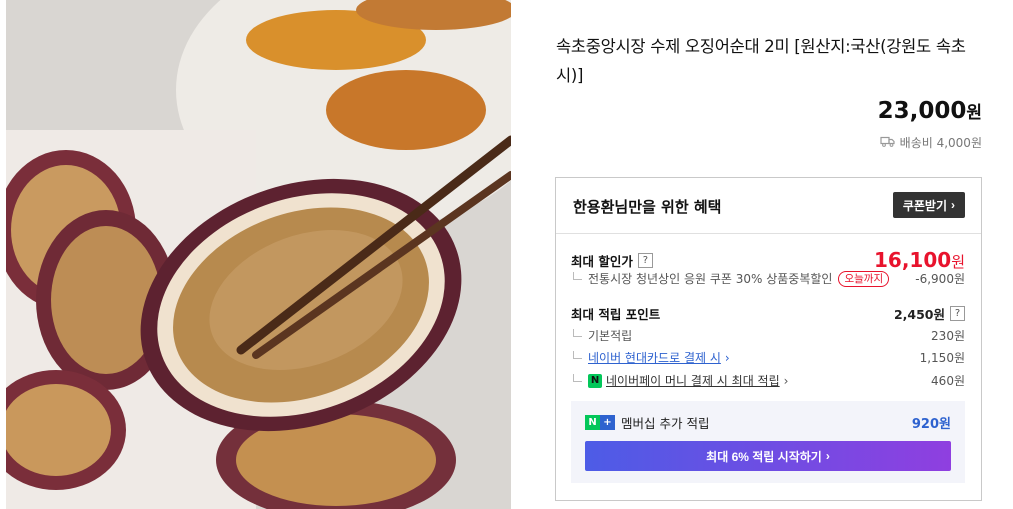 The height and width of the screenshot is (509, 1013). Describe the element at coordinates (922, 111) in the screenshot. I see `price-amount: 23,000` at that location.